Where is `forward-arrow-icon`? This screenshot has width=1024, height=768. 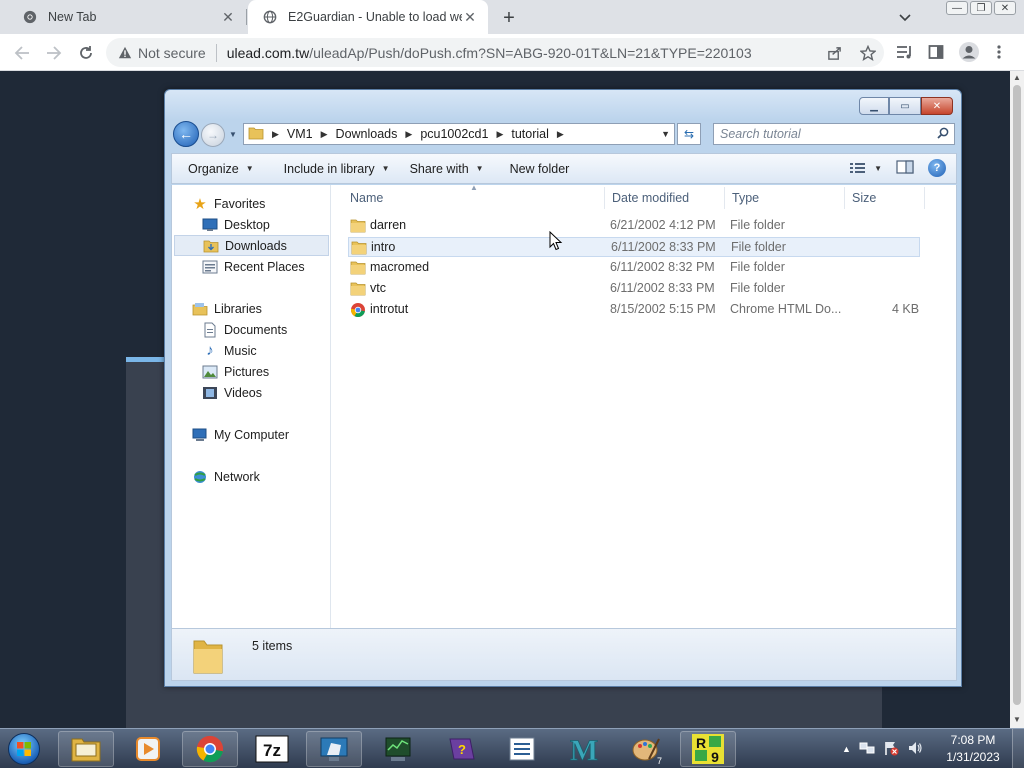
forward-arrow-icon is located at coordinates (54, 53).